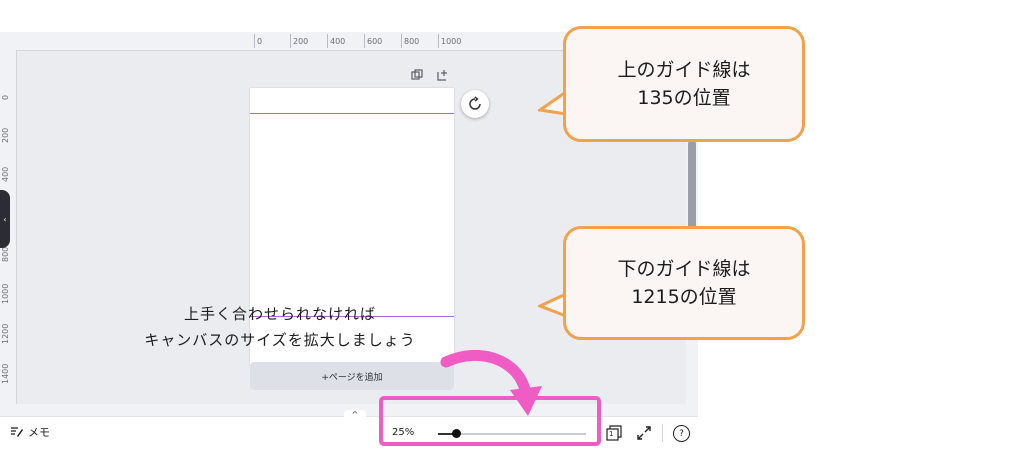  I want to click on page-count-badge: 1, so click(611, 434).